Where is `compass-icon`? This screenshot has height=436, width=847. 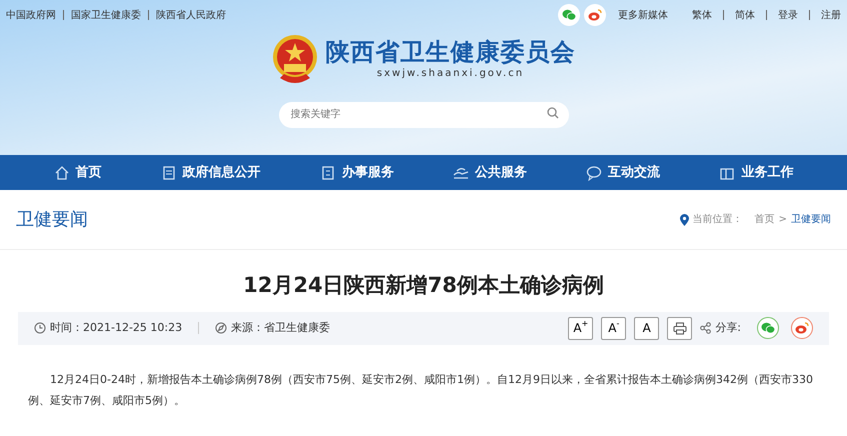 compass-icon is located at coordinates (221, 328).